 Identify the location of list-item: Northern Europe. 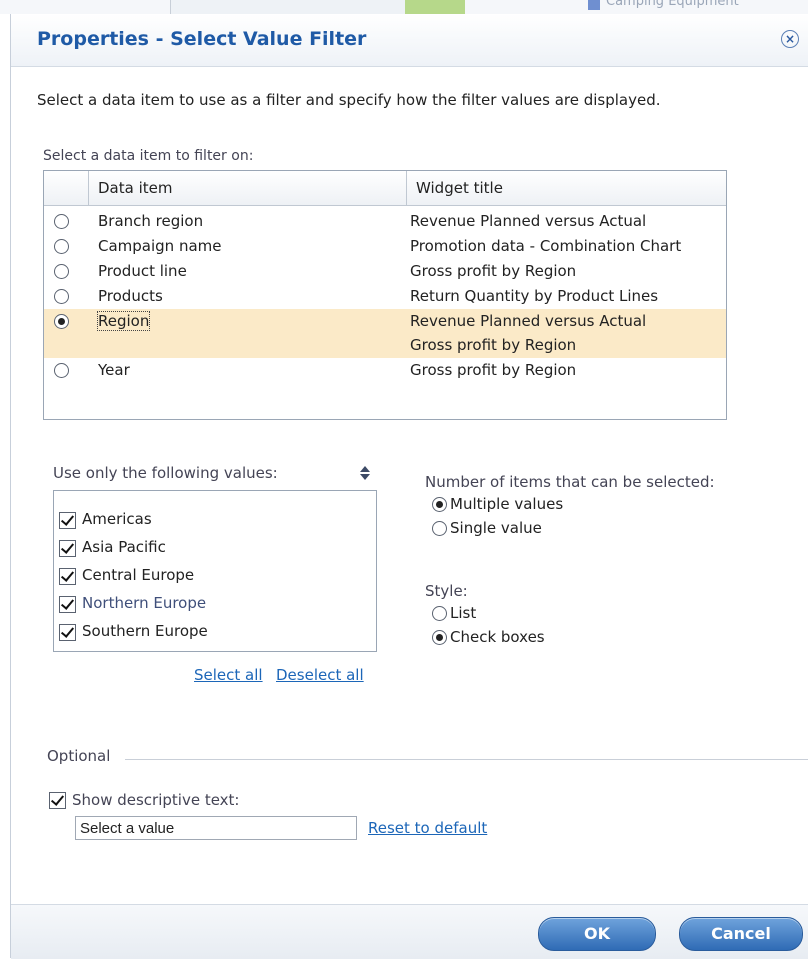
(209, 605).